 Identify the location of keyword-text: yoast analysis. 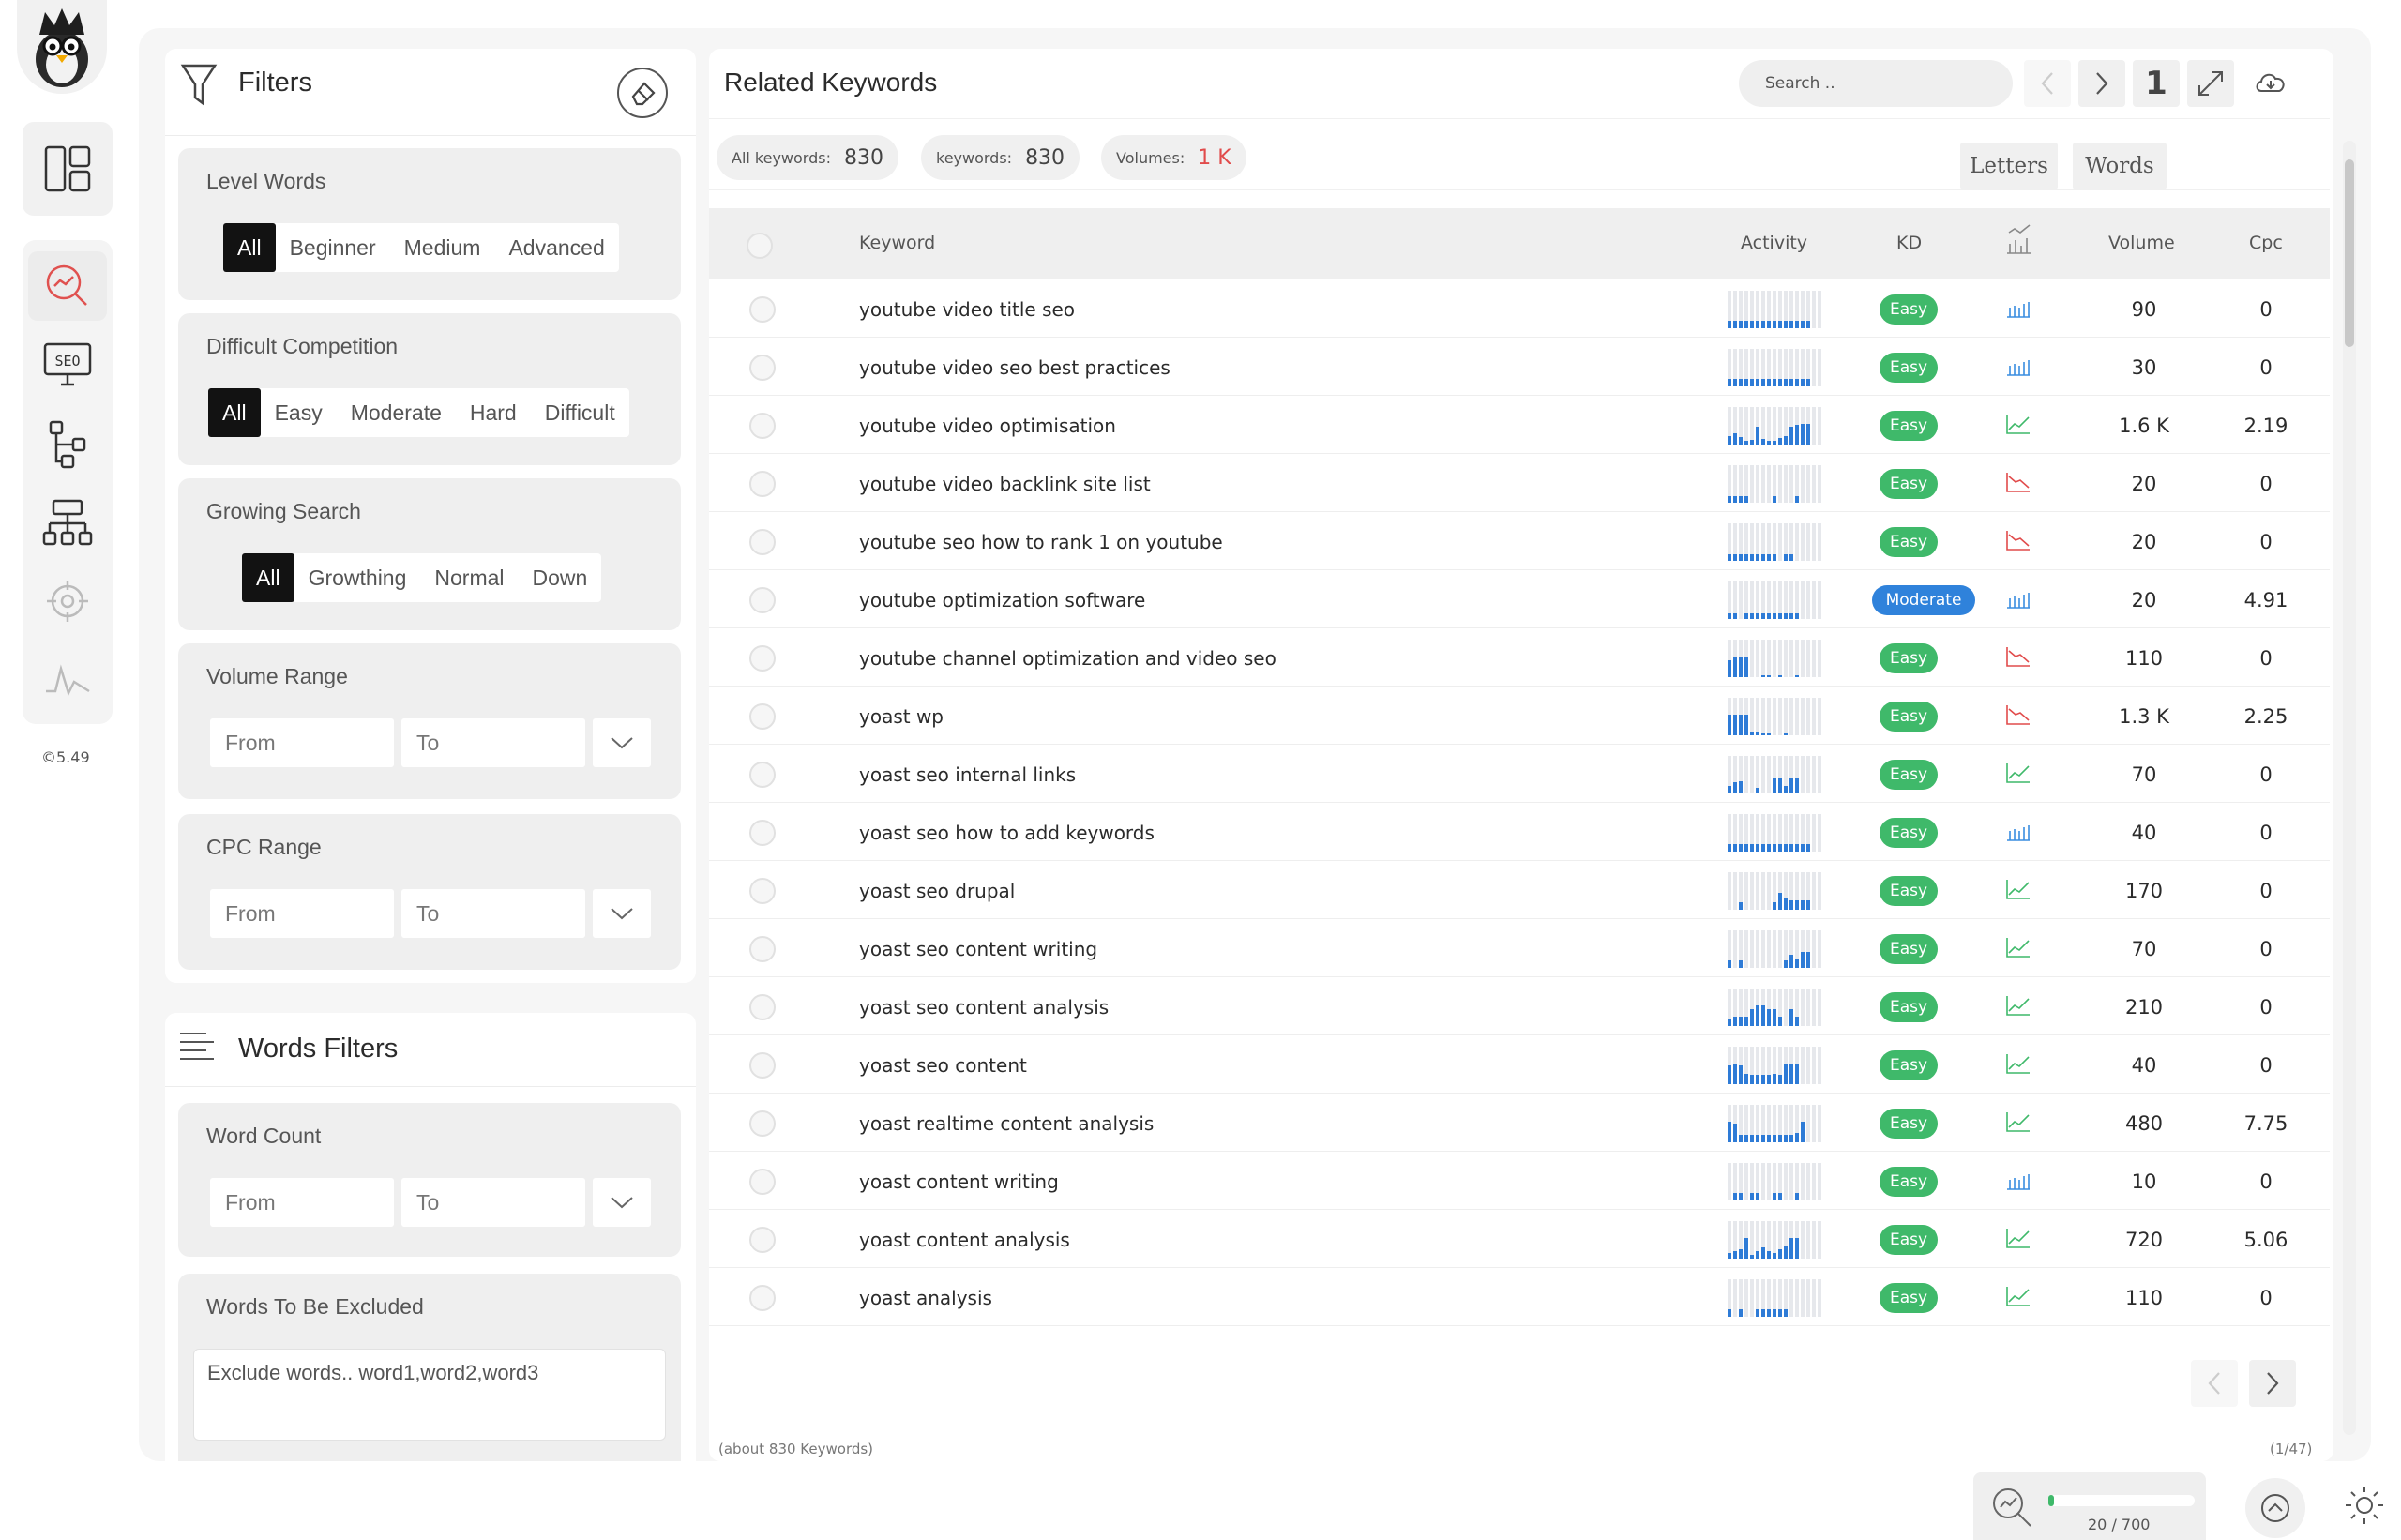
(925, 1298).